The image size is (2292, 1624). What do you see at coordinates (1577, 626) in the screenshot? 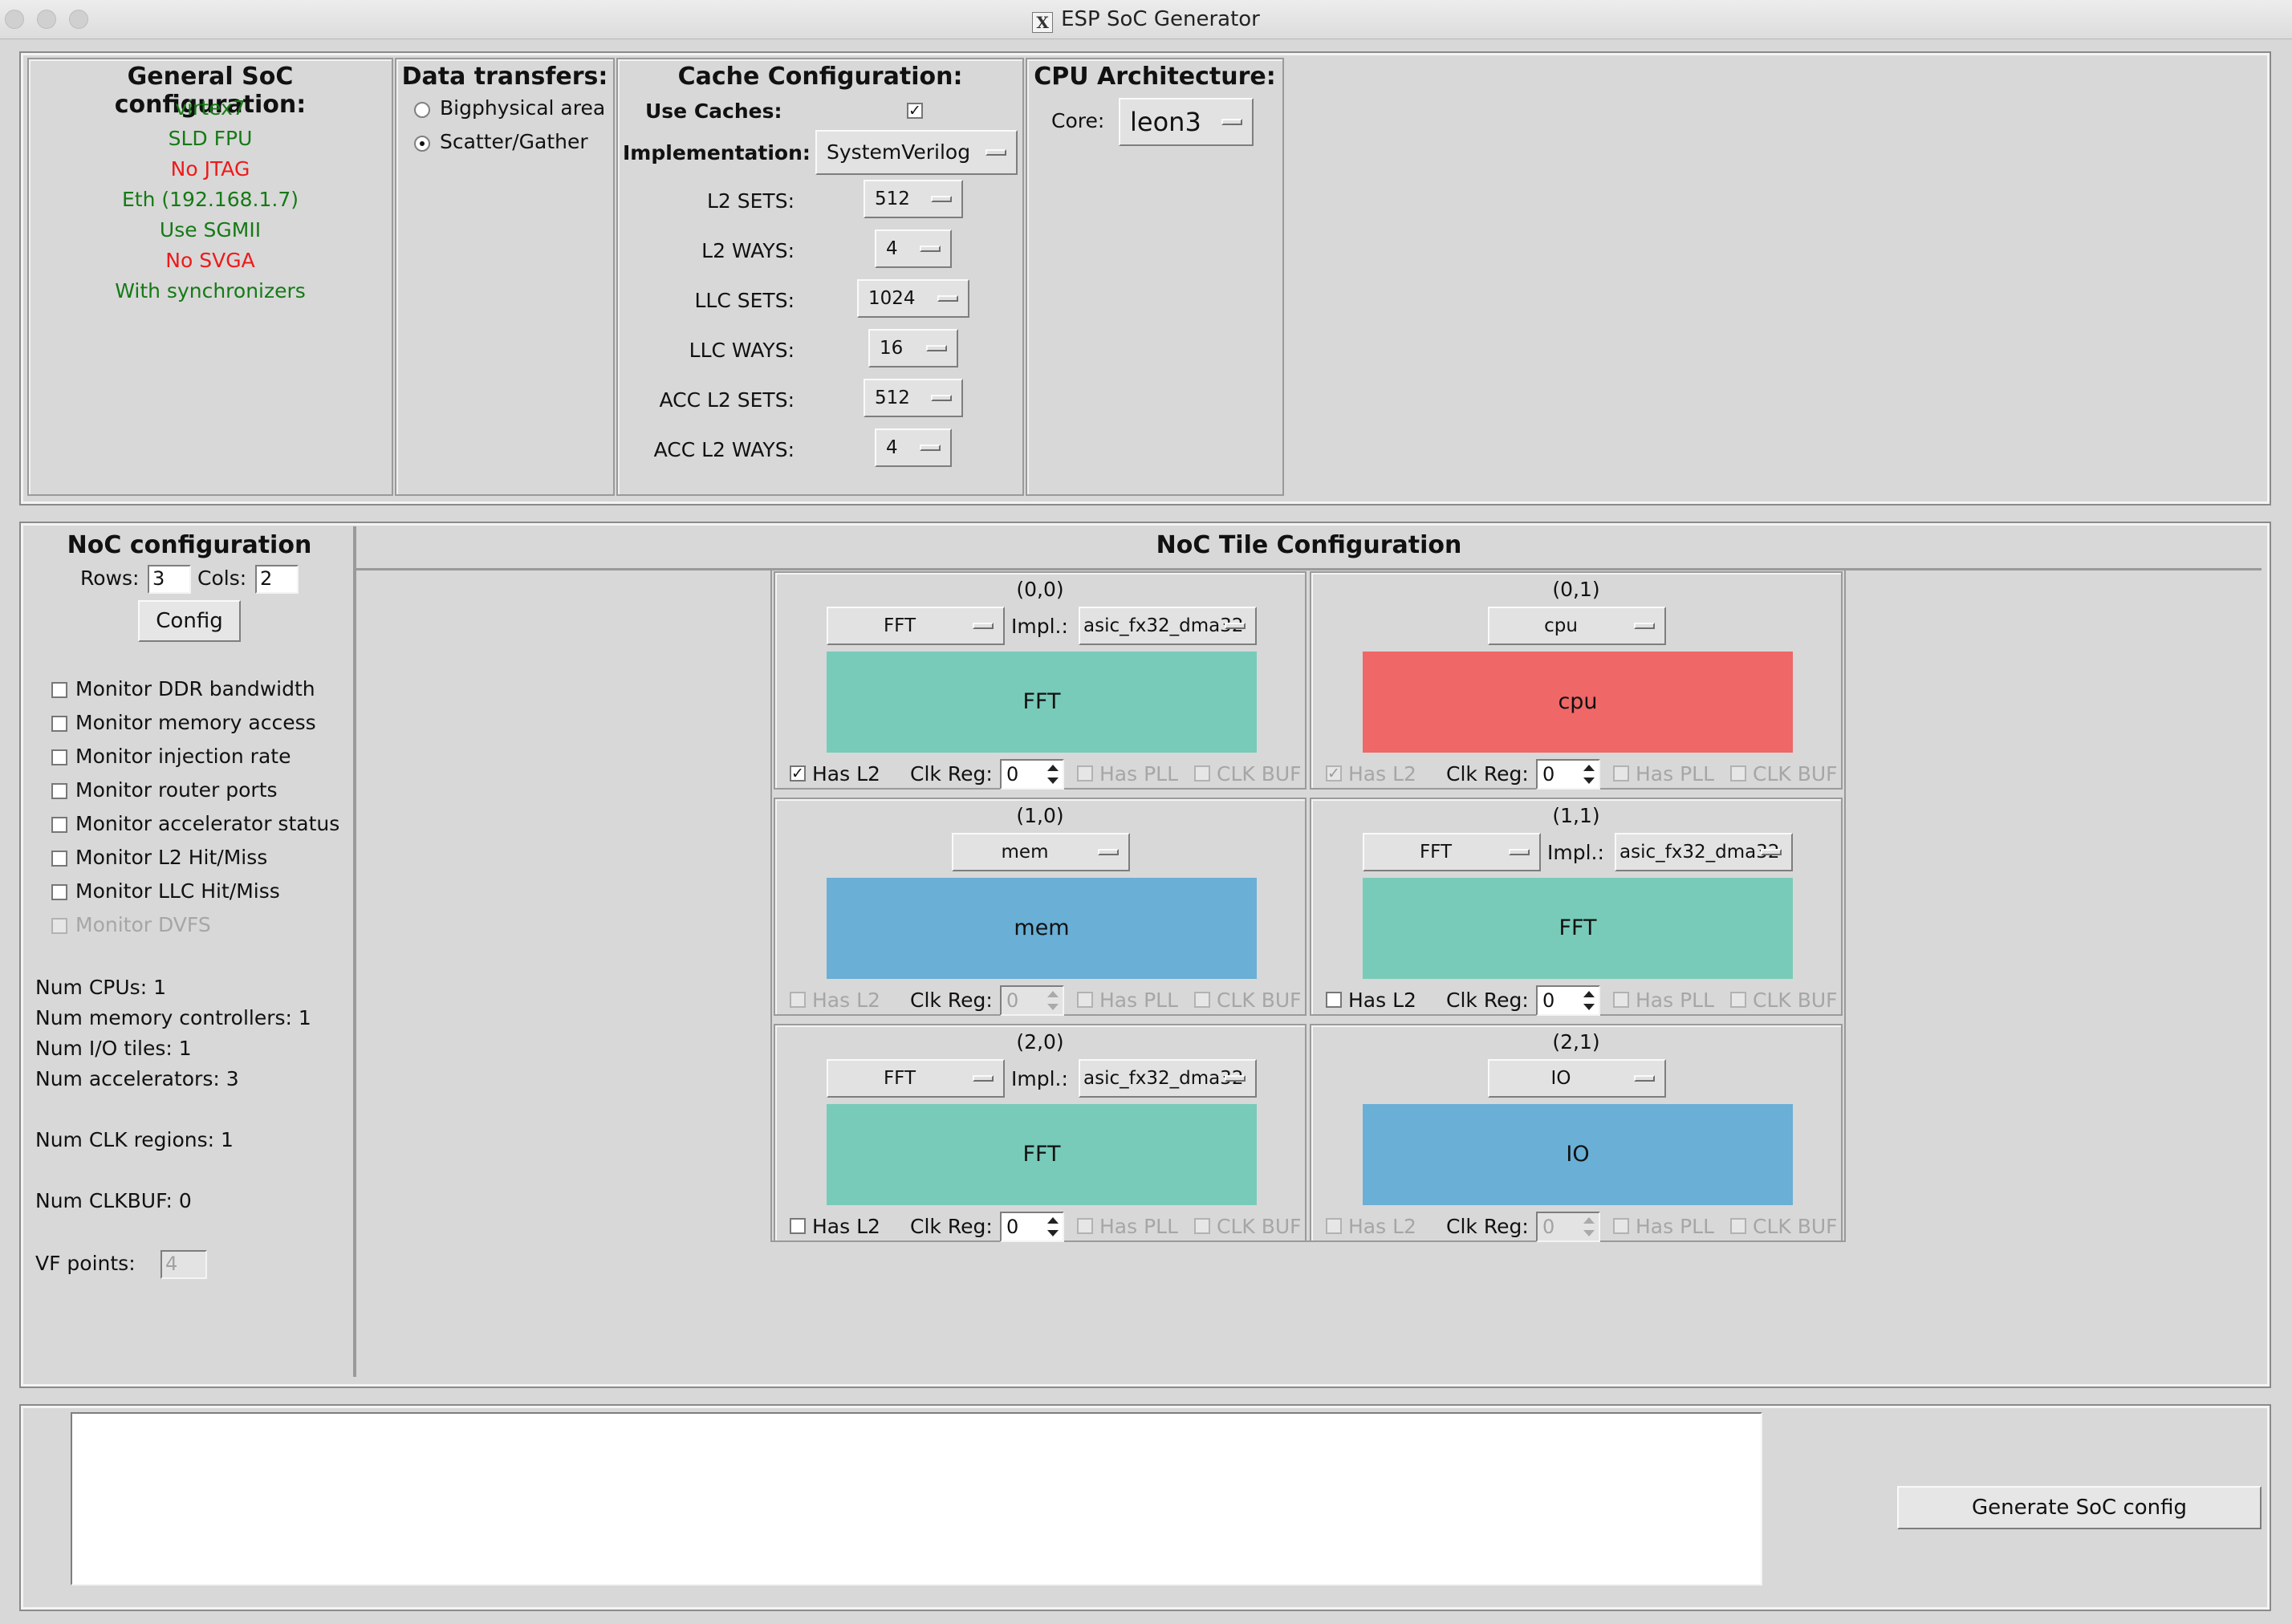
I see `tile-type-select: cpu` at bounding box center [1577, 626].